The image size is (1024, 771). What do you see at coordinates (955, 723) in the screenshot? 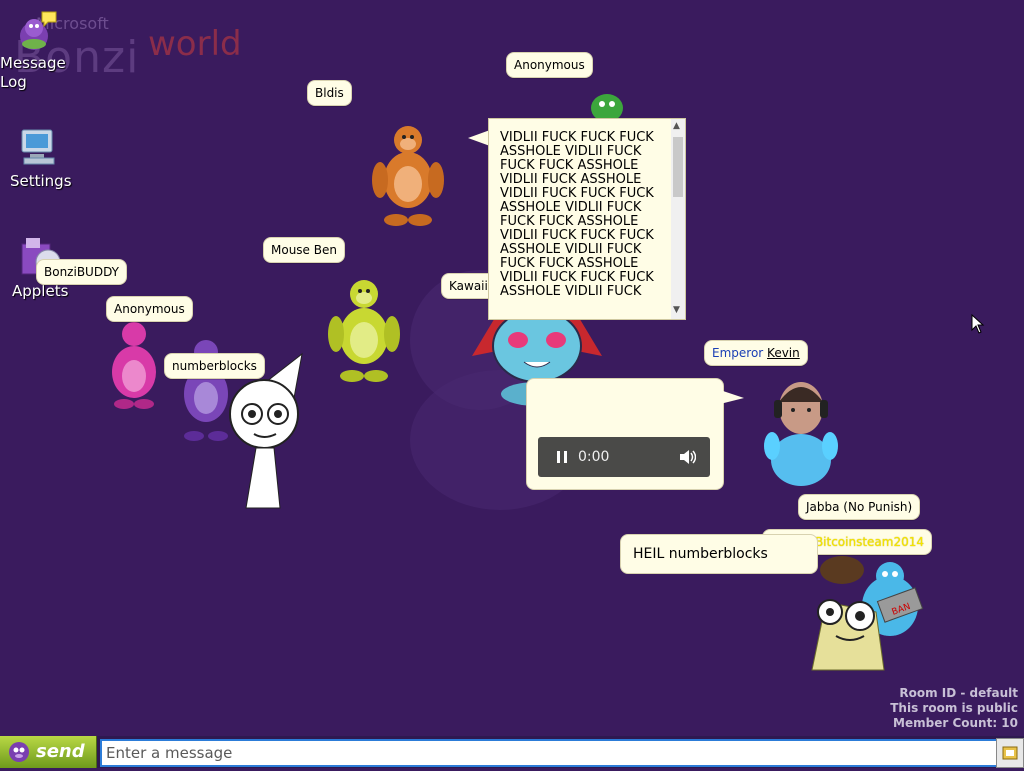
I see `member-count-text: Member Count: 10` at bounding box center [955, 723].